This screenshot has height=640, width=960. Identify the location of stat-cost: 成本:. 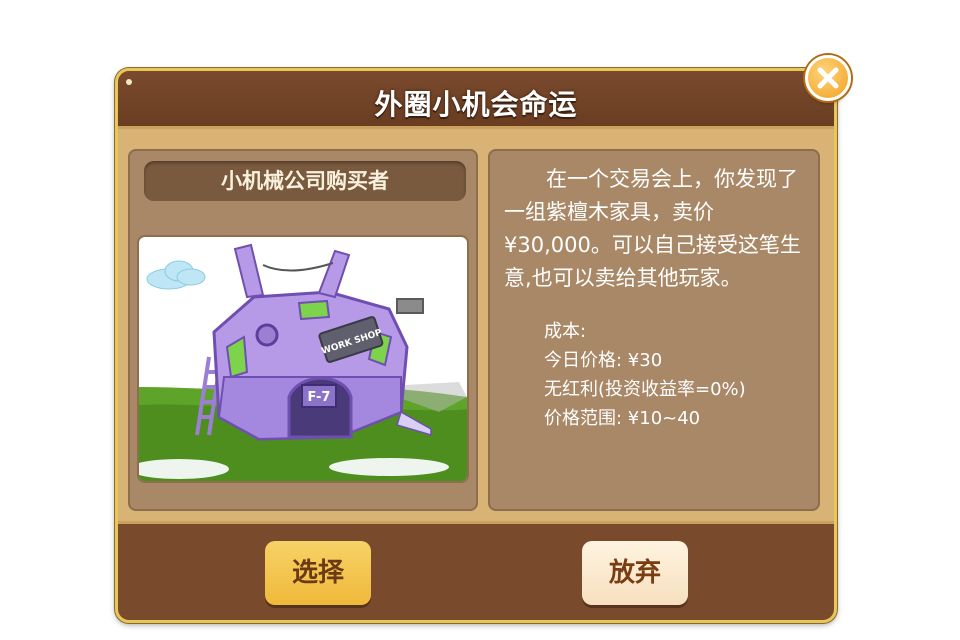
(565, 331).